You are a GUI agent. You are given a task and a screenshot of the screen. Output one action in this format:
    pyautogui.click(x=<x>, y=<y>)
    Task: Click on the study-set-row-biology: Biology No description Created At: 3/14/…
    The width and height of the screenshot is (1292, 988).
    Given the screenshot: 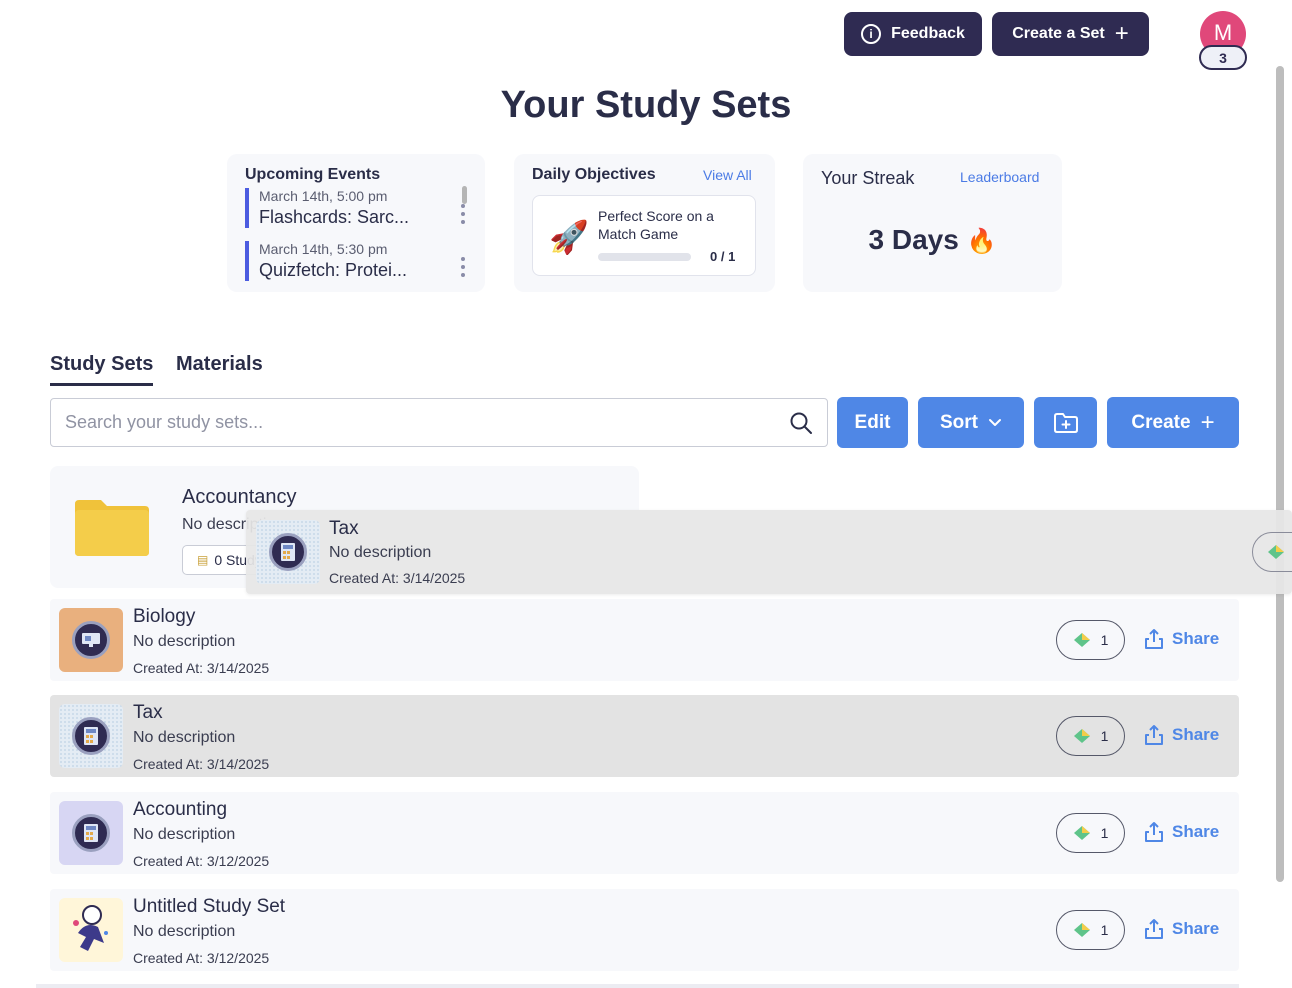 What is the action you would take?
    pyautogui.click(x=644, y=640)
    